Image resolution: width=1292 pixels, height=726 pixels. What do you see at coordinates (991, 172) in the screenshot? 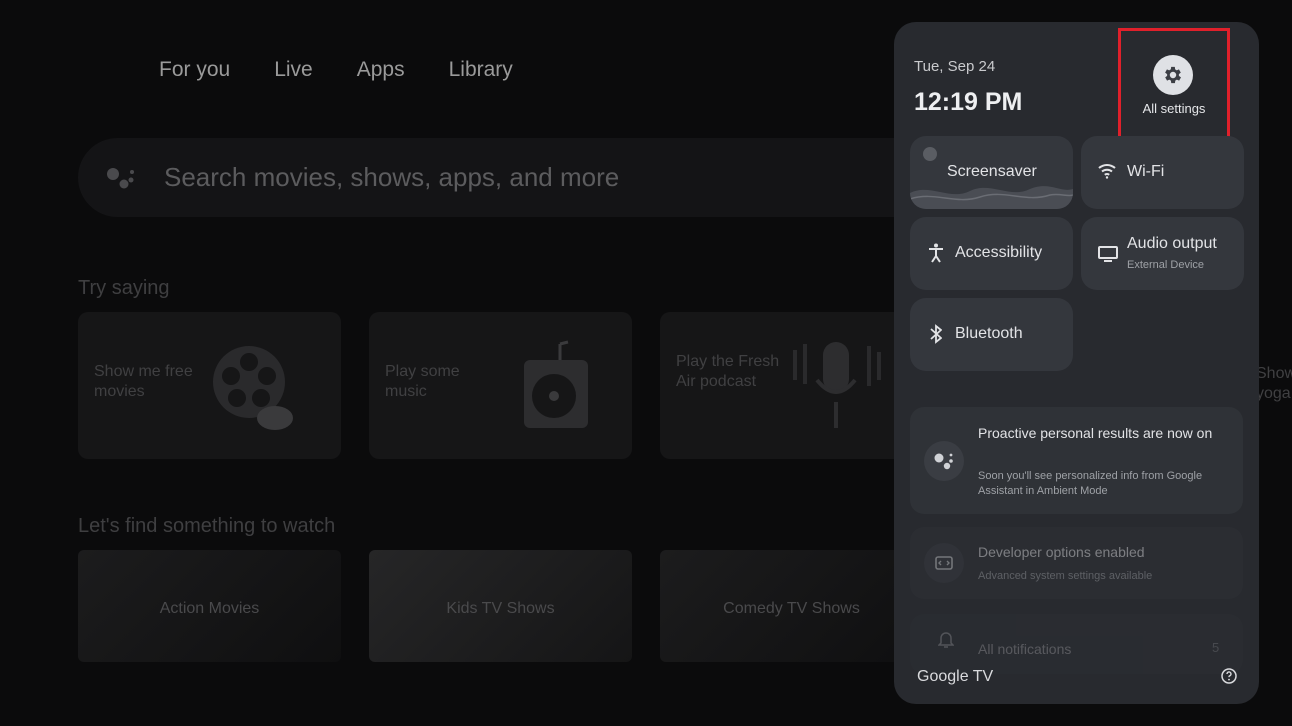
I see `screensaver-tile: Screensaver` at bounding box center [991, 172].